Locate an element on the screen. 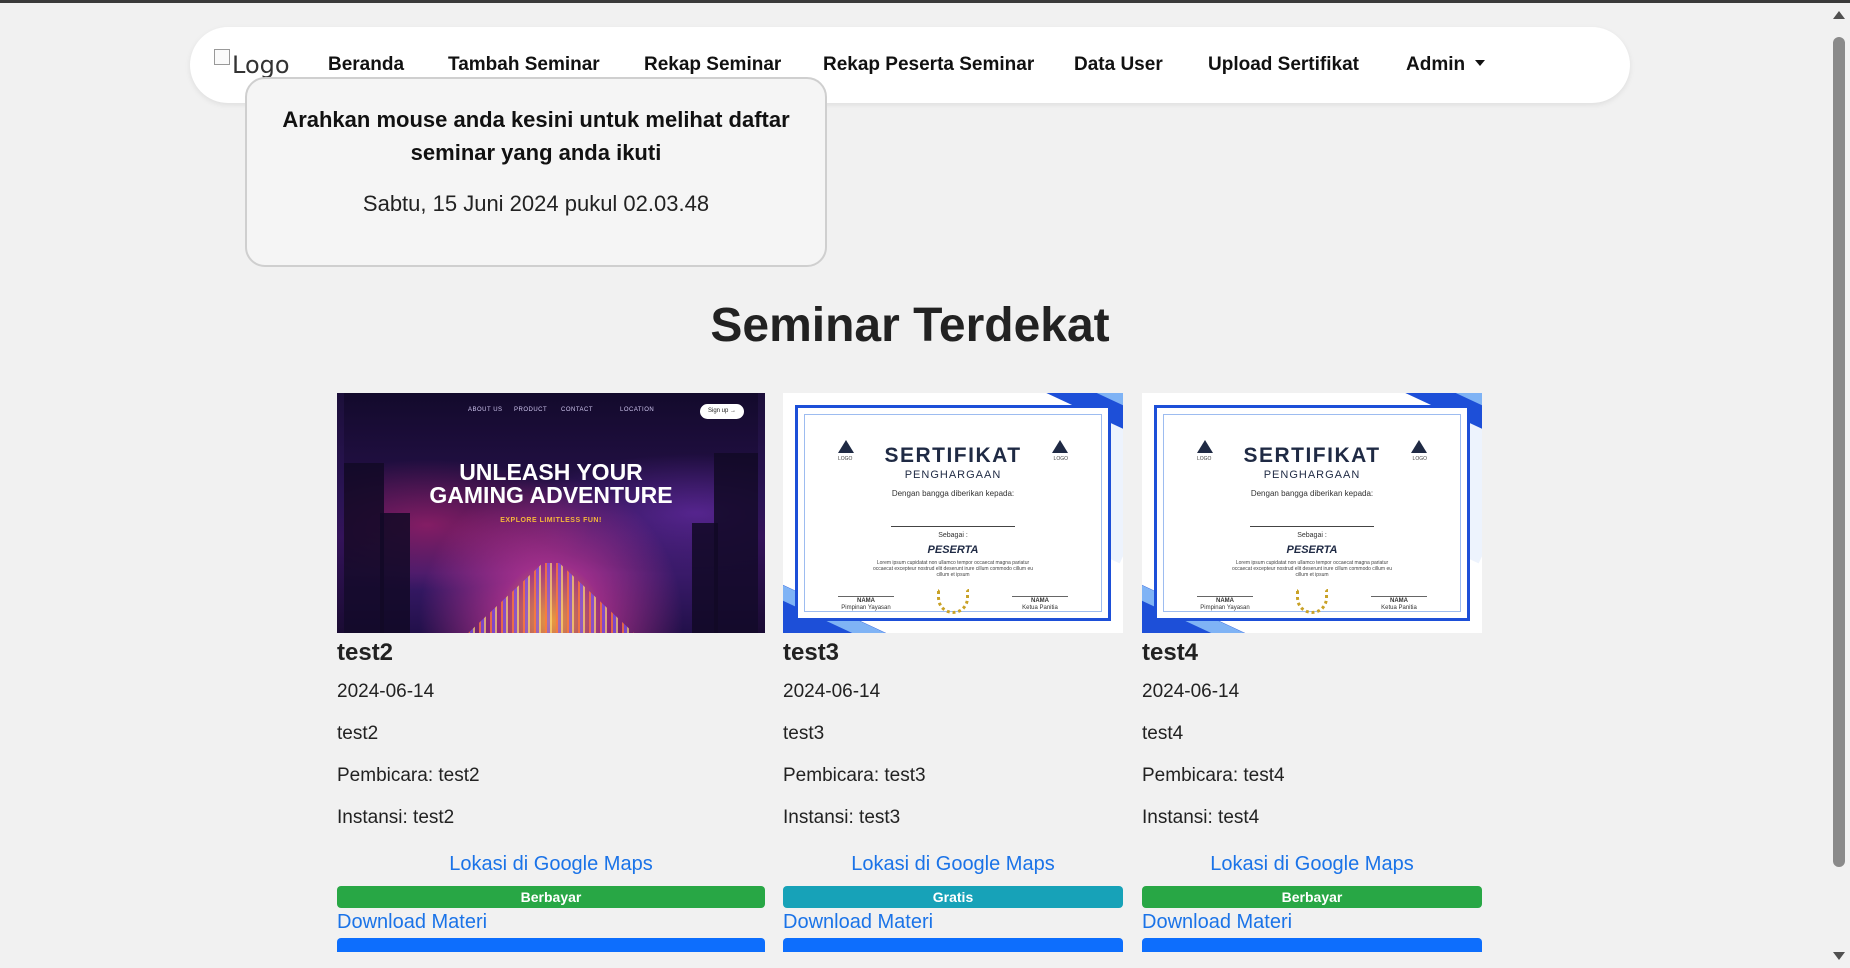  nav-beranda: Beranda is located at coordinates (366, 65).